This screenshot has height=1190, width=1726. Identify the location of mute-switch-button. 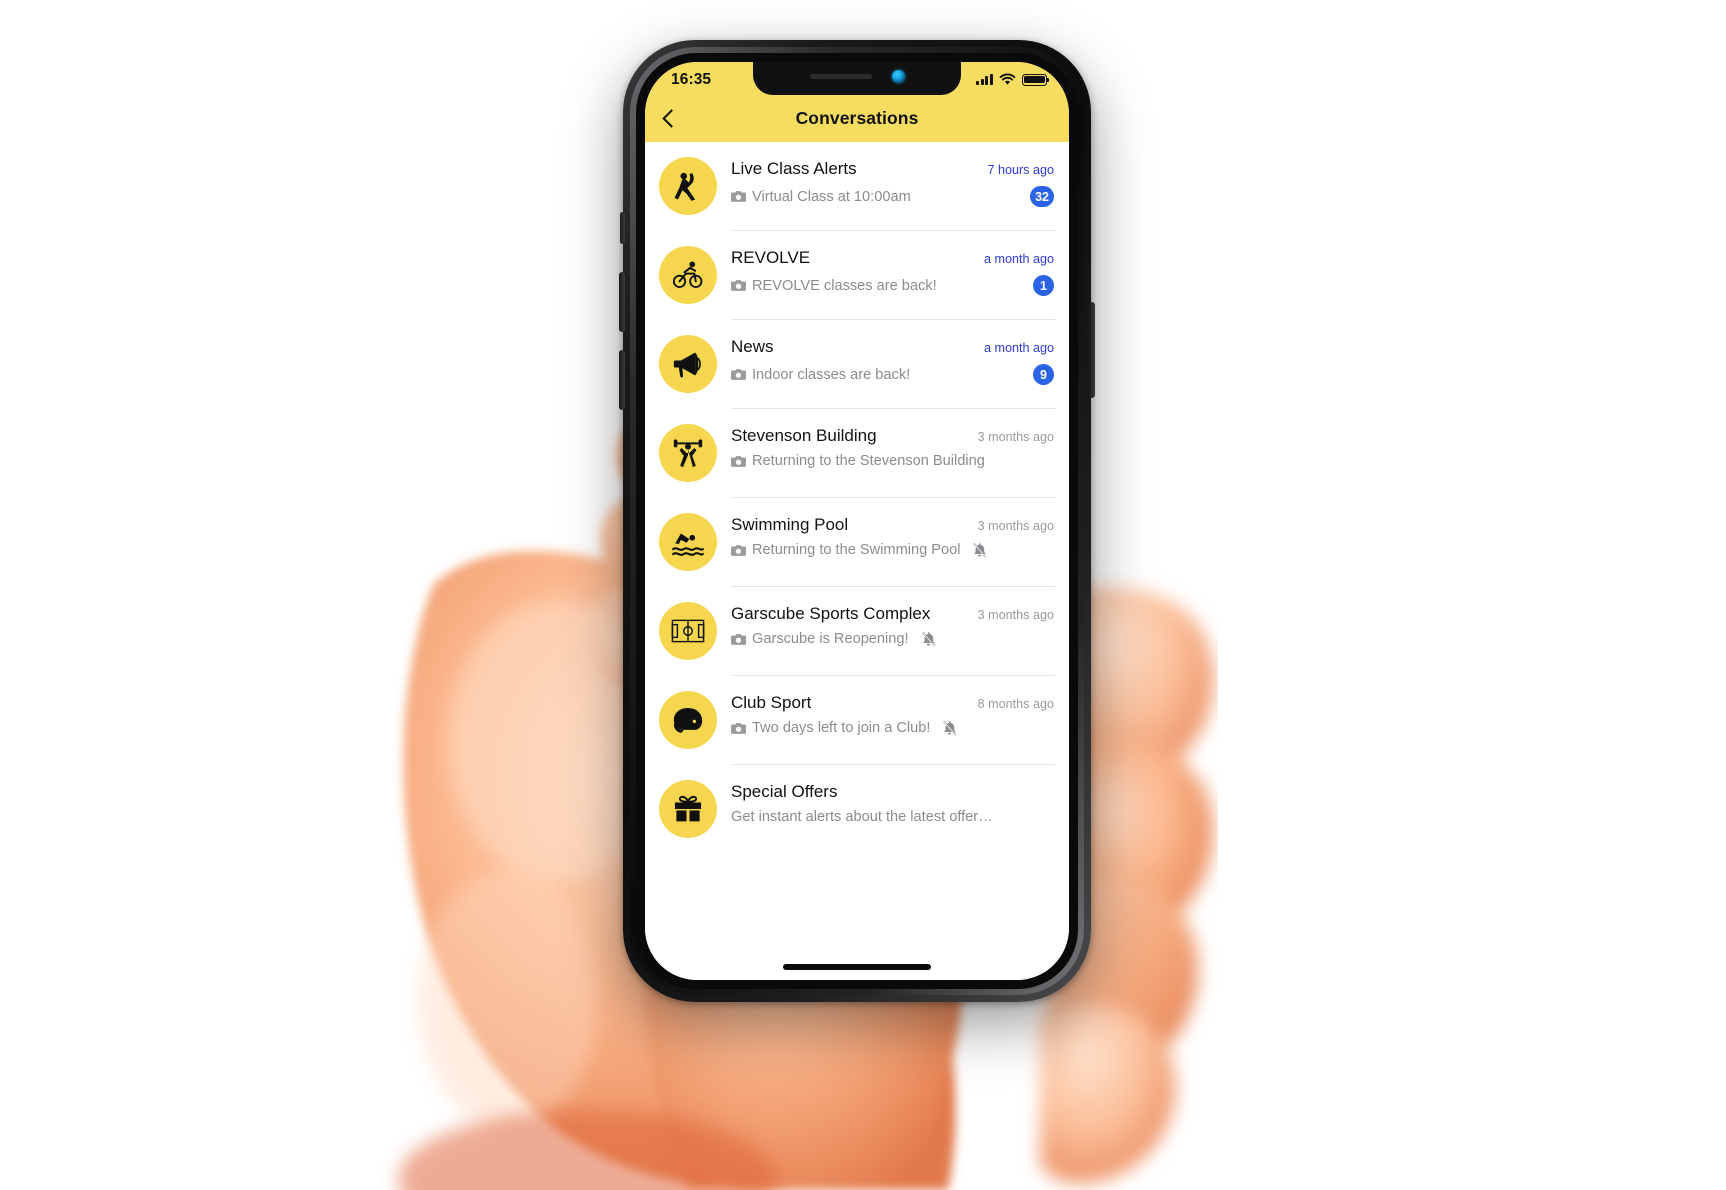
(622, 228).